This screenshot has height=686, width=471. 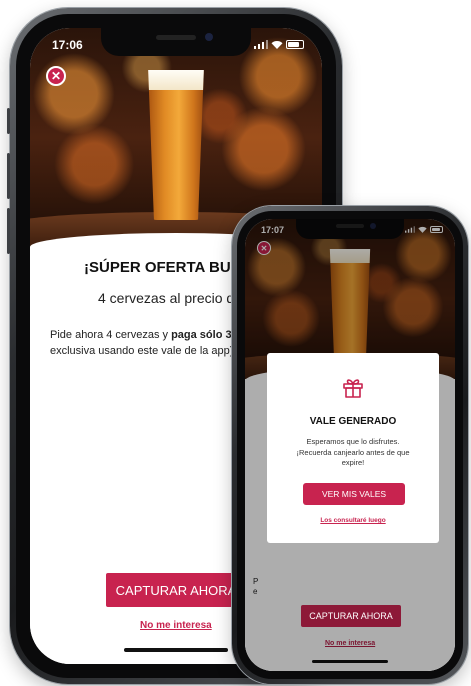 What do you see at coordinates (176, 42) in the screenshot?
I see `status-bar: 17:06` at bounding box center [176, 42].